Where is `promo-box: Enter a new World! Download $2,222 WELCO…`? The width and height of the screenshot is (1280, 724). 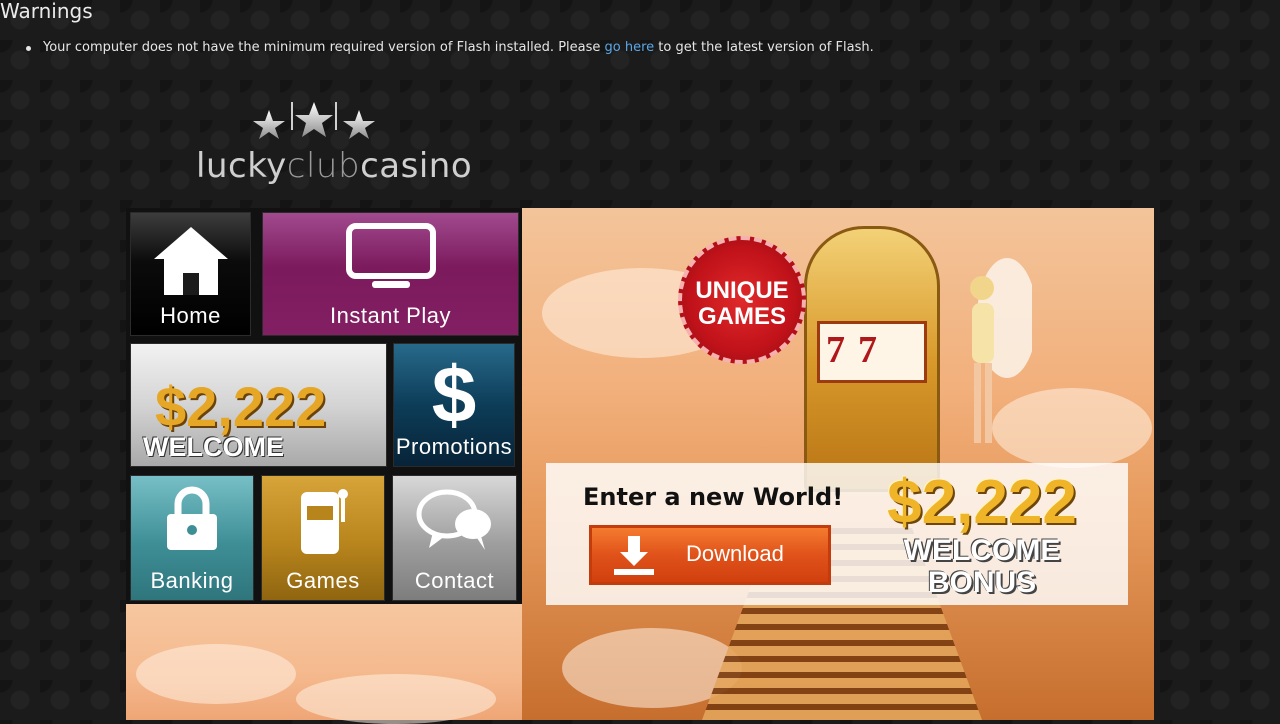 promo-box: Enter a new World! Download $2,222 WELCO… is located at coordinates (837, 534).